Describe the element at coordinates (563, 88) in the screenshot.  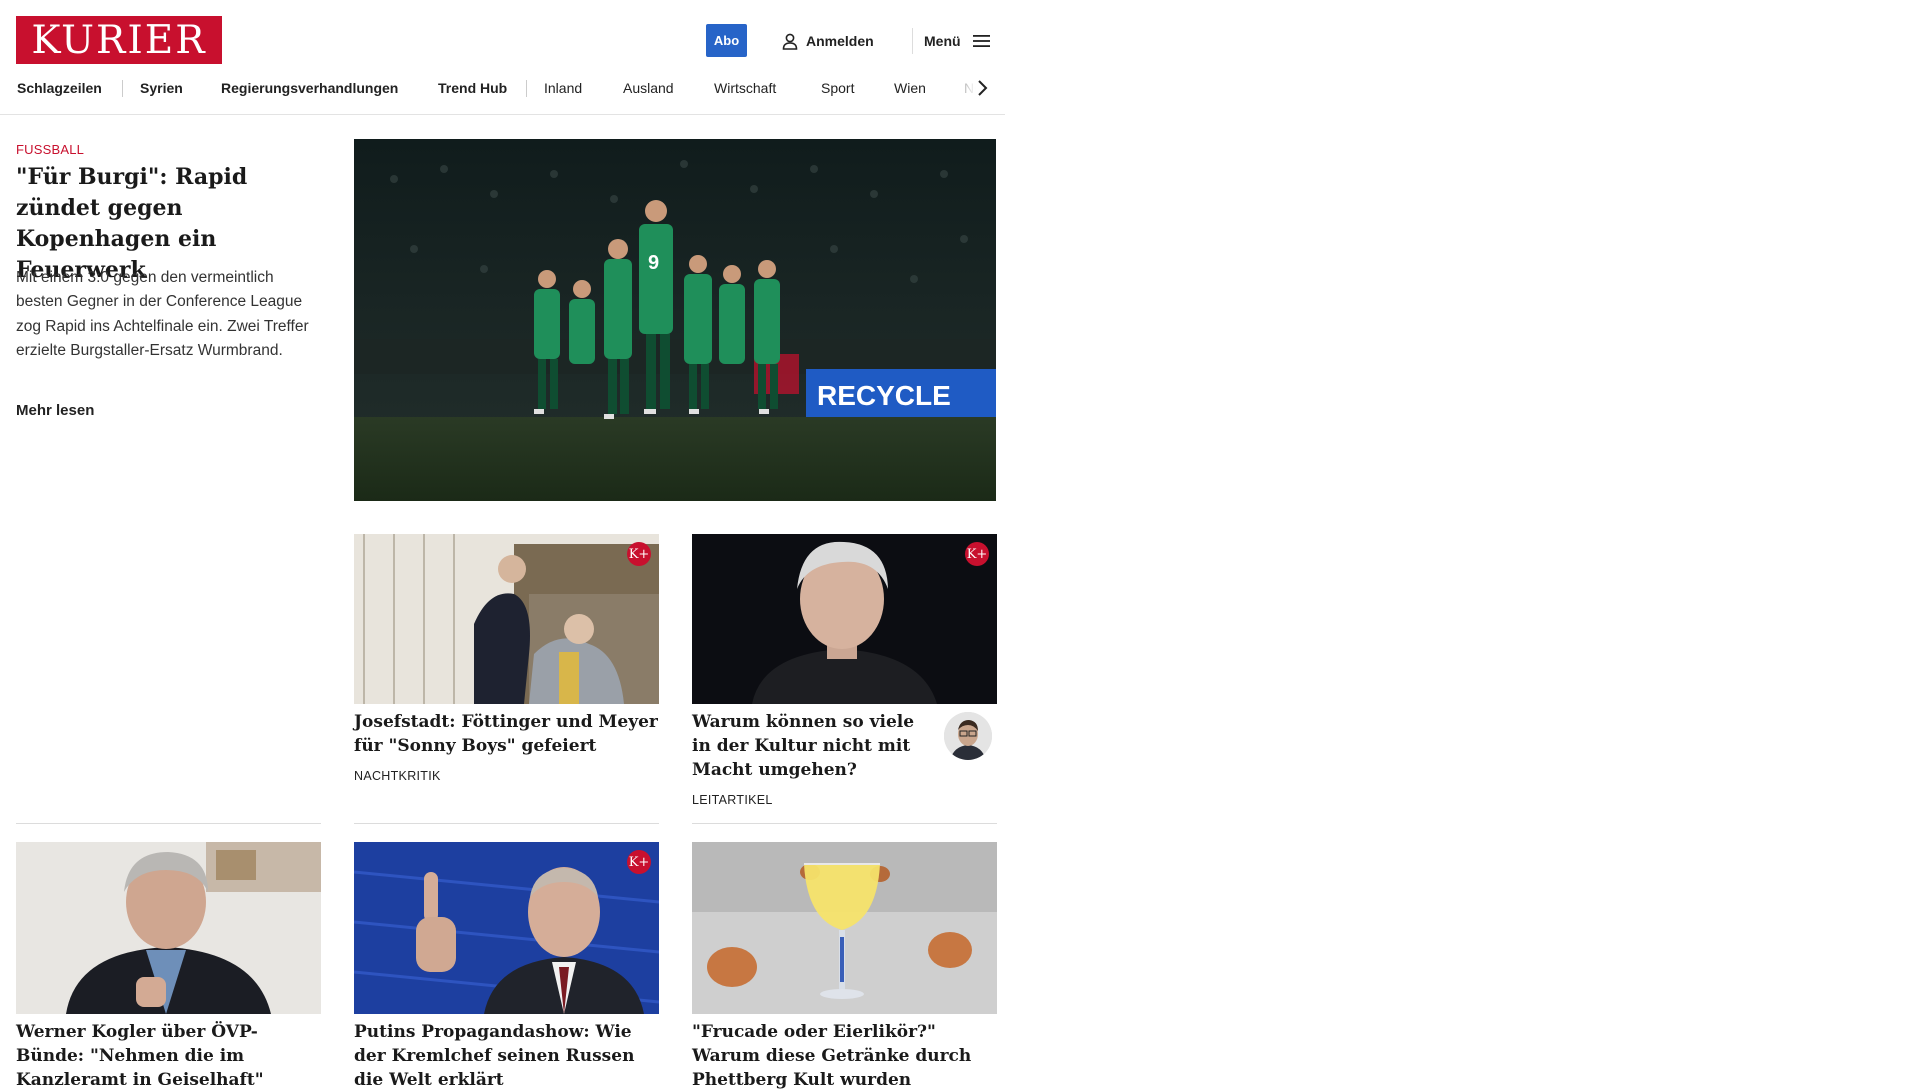
I see `nav-item-inland: Inland` at that location.